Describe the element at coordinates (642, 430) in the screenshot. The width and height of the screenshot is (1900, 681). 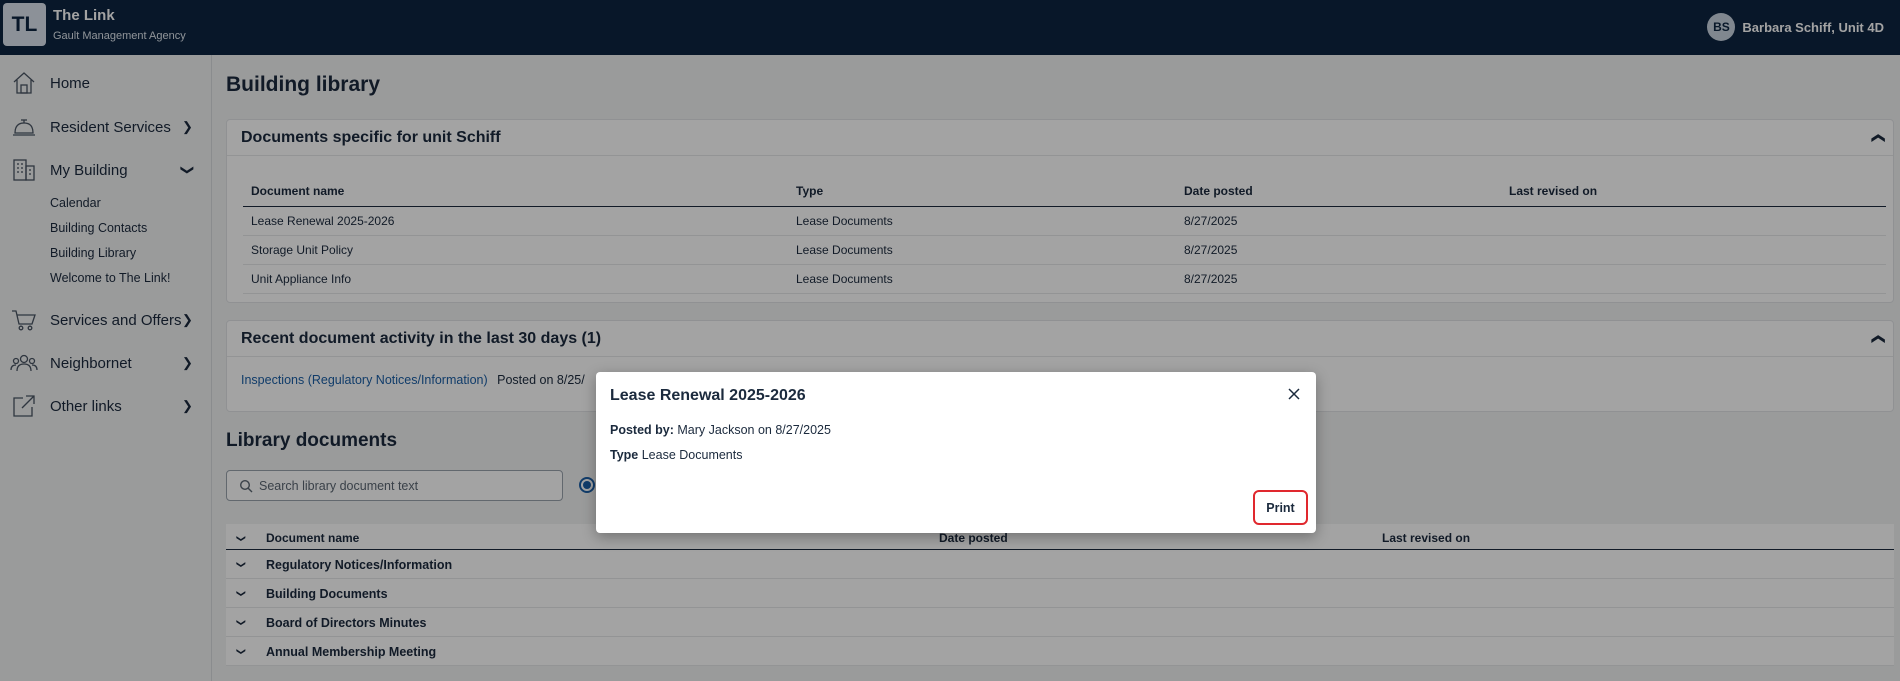
I see `posted-by-label: Posted by:` at that location.